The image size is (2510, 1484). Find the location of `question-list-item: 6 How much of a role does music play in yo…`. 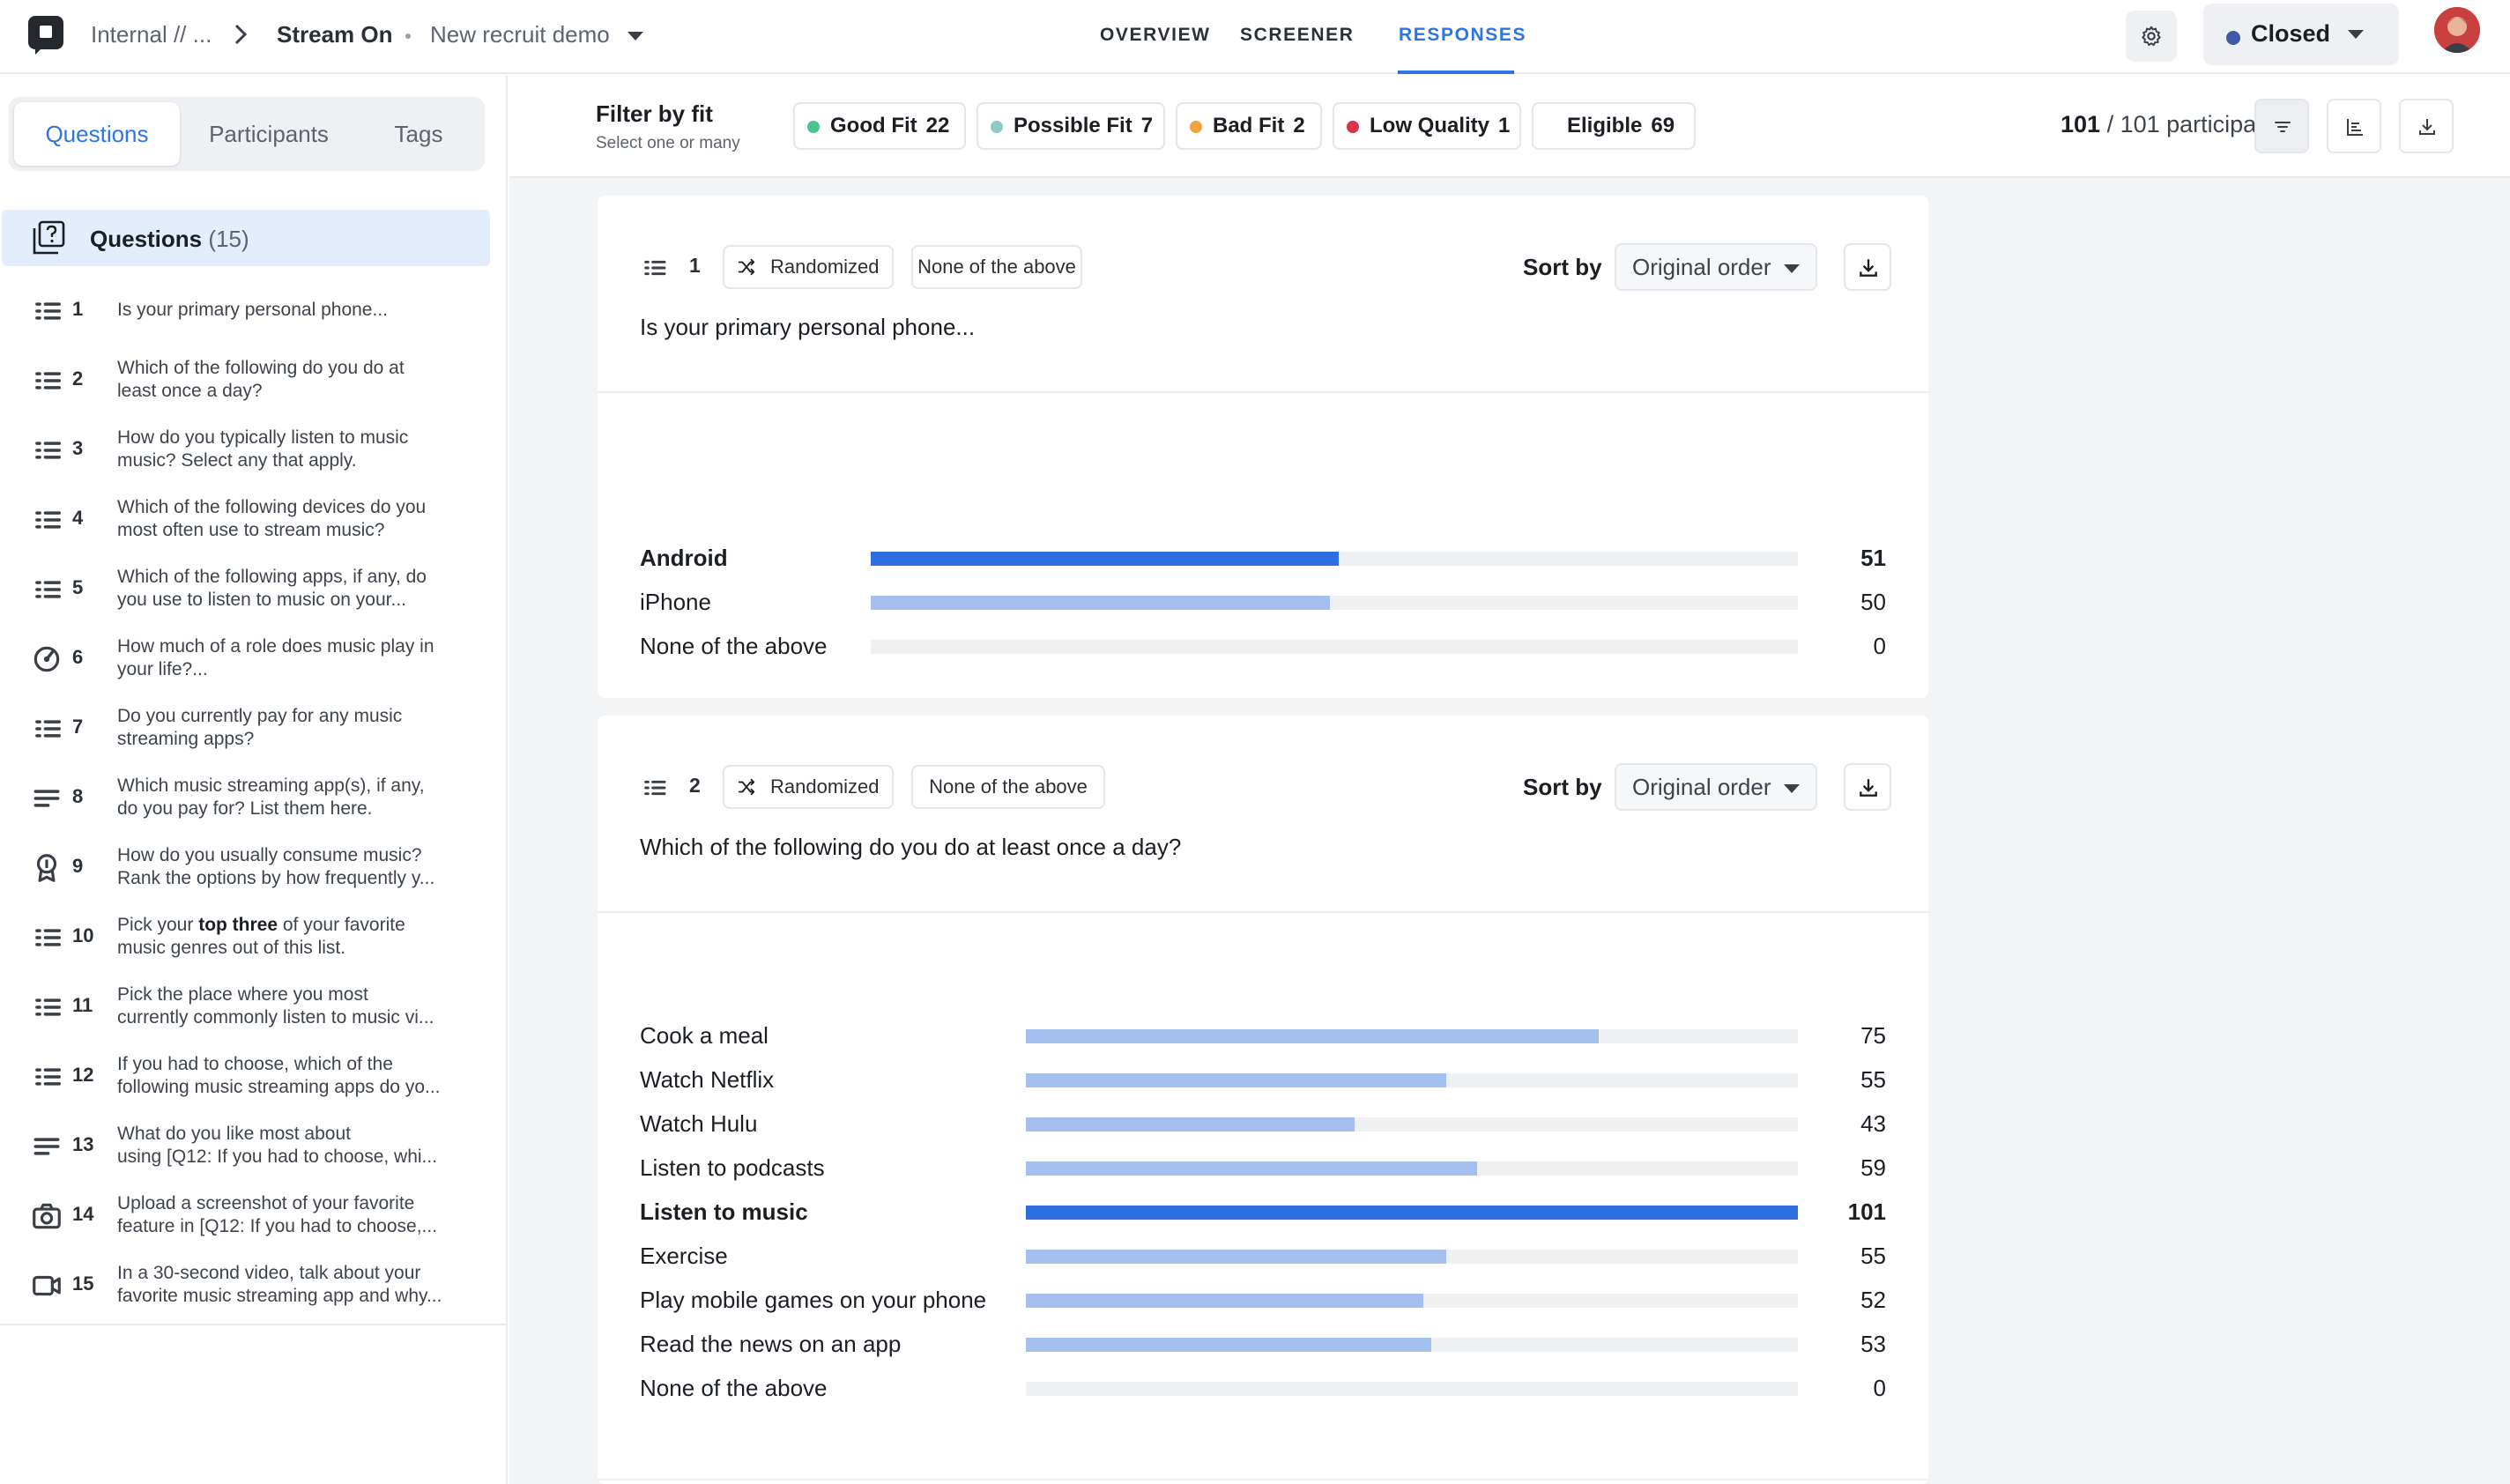

question-list-item: 6 How much of a role does music play in yo… is located at coordinates (254, 658).